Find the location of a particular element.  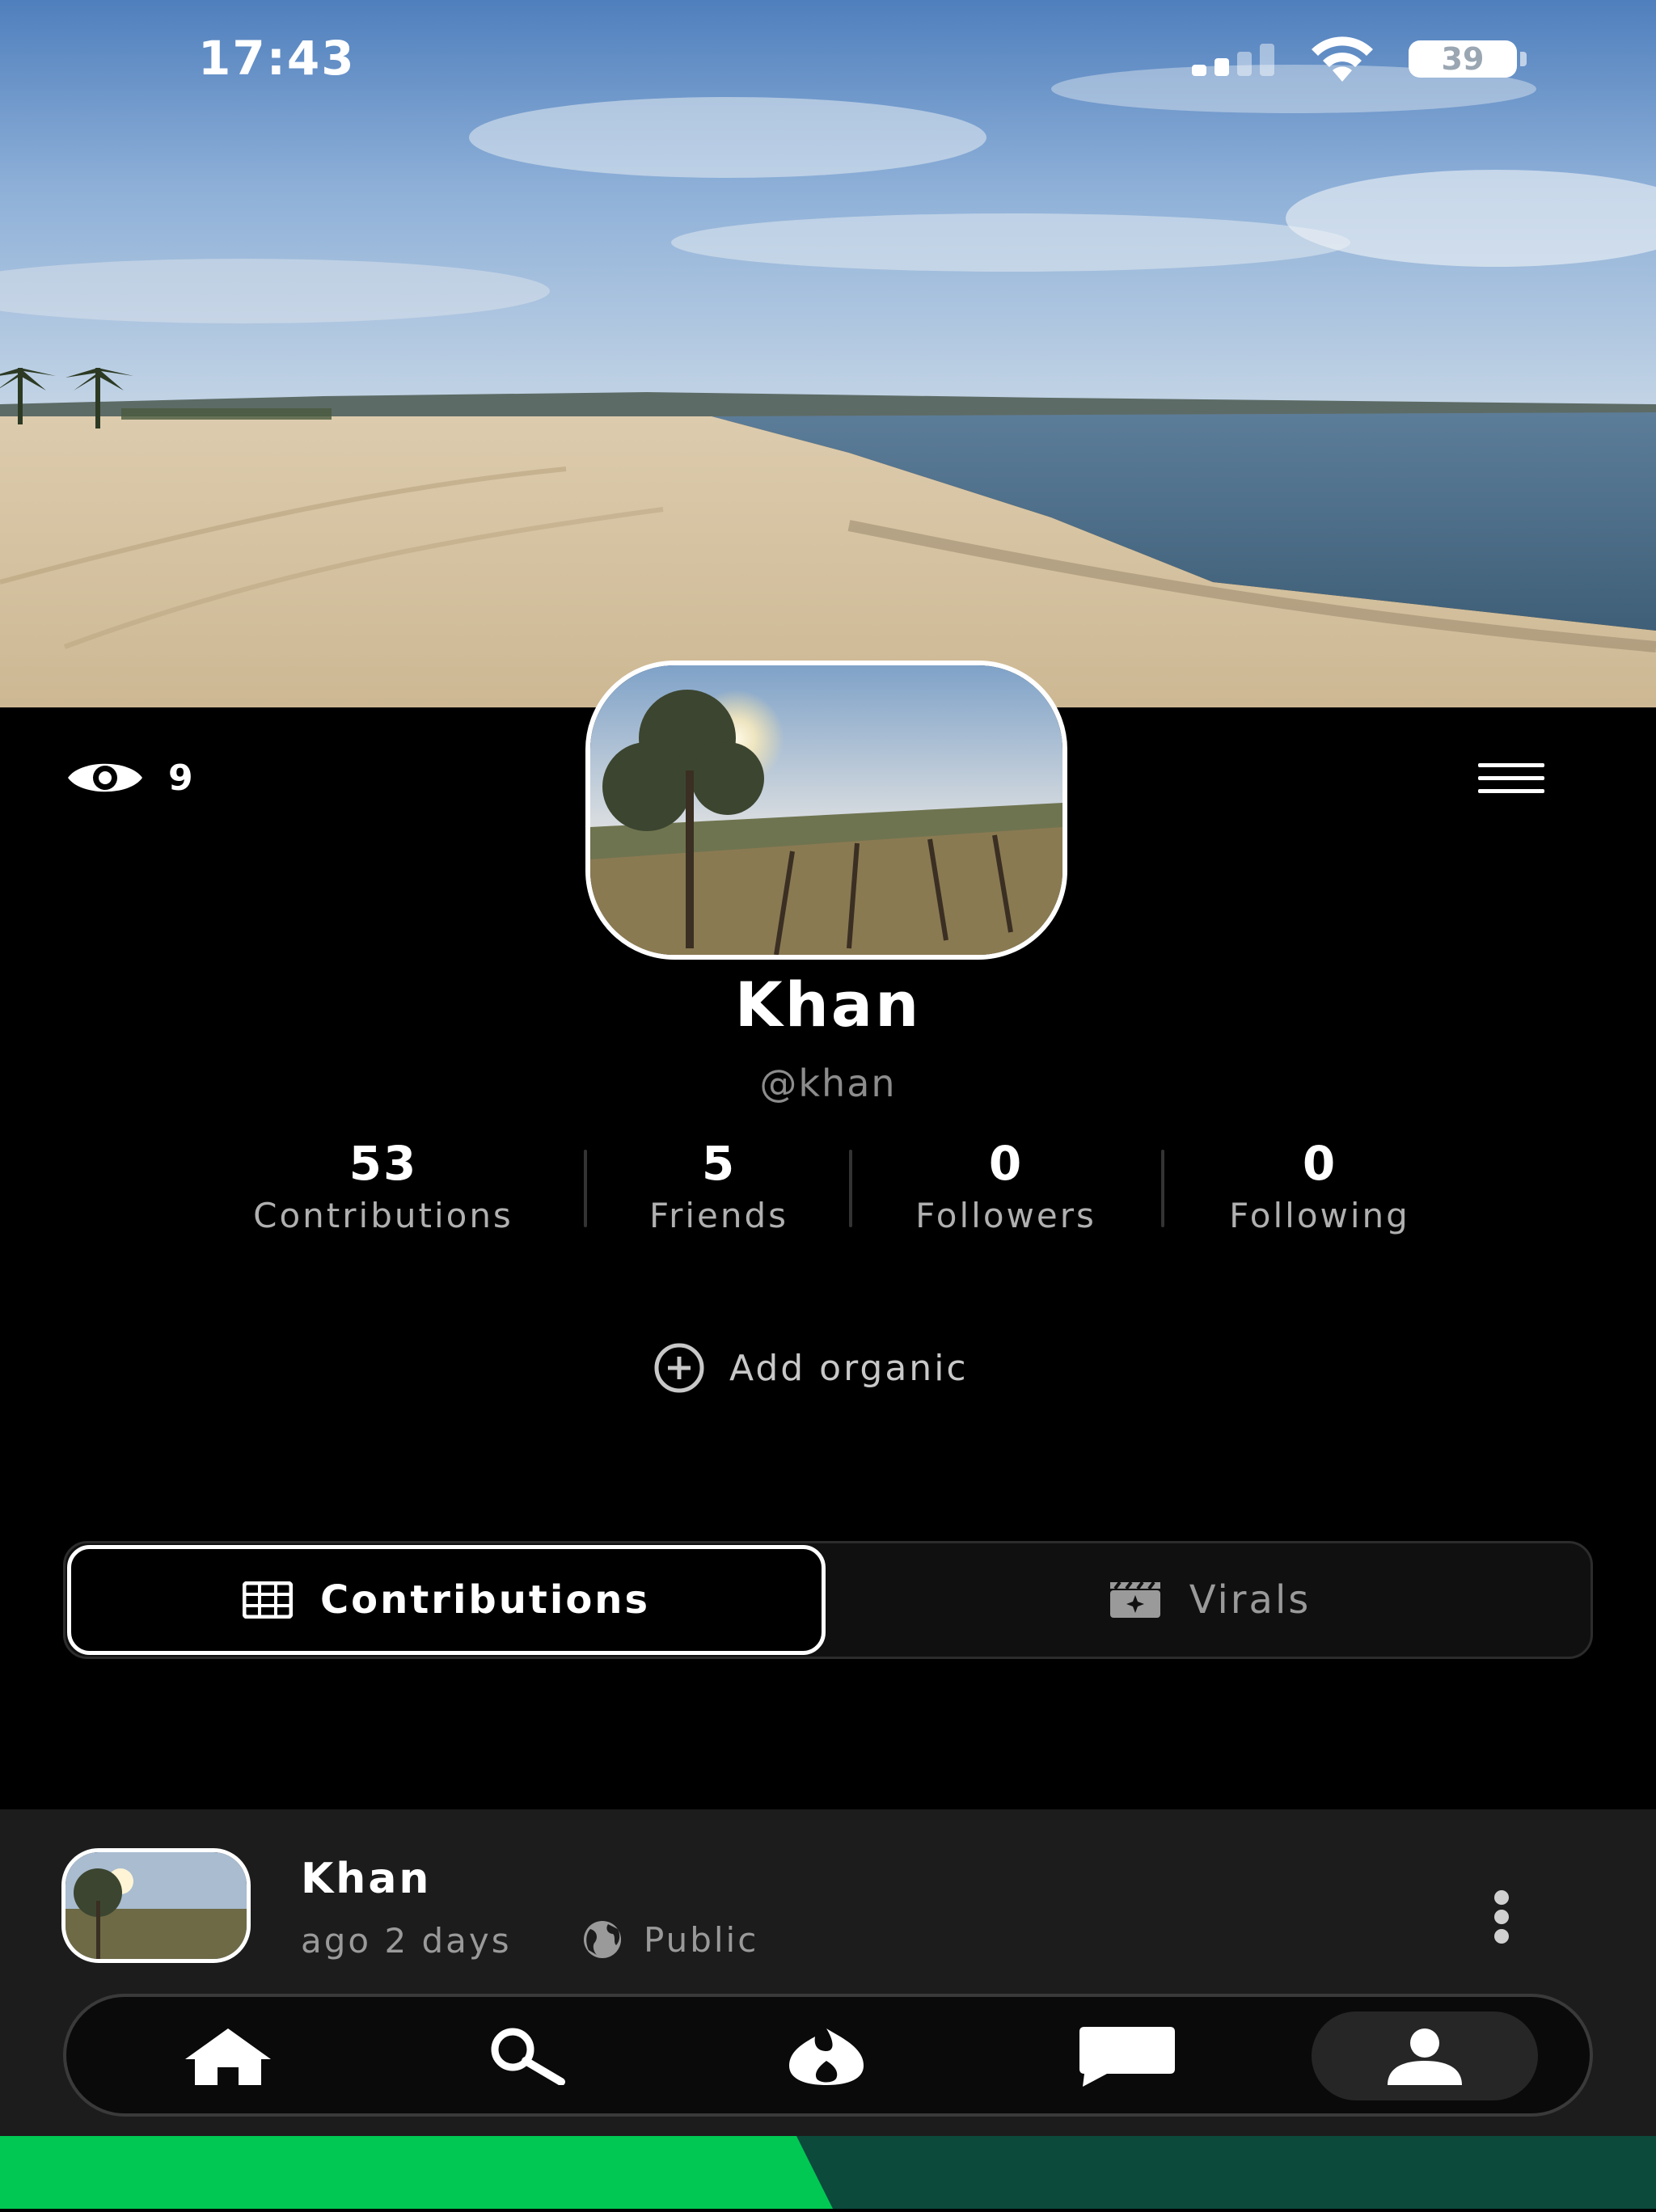

wifi-icon is located at coordinates (1342, 59).